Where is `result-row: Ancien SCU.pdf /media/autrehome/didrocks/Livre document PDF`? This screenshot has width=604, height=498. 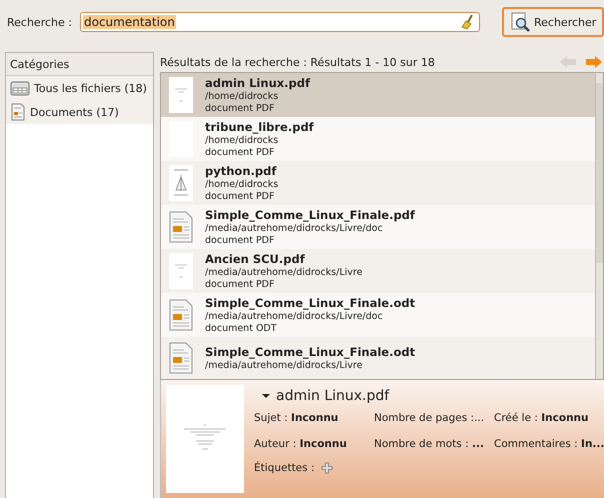 result-row: Ancien SCU.pdf /media/autrehome/didrocks/Livre document PDF is located at coordinates (378, 271).